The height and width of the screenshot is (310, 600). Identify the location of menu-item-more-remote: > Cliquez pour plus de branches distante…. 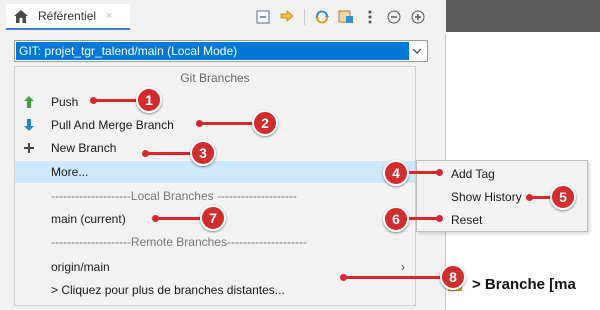
(215, 290).